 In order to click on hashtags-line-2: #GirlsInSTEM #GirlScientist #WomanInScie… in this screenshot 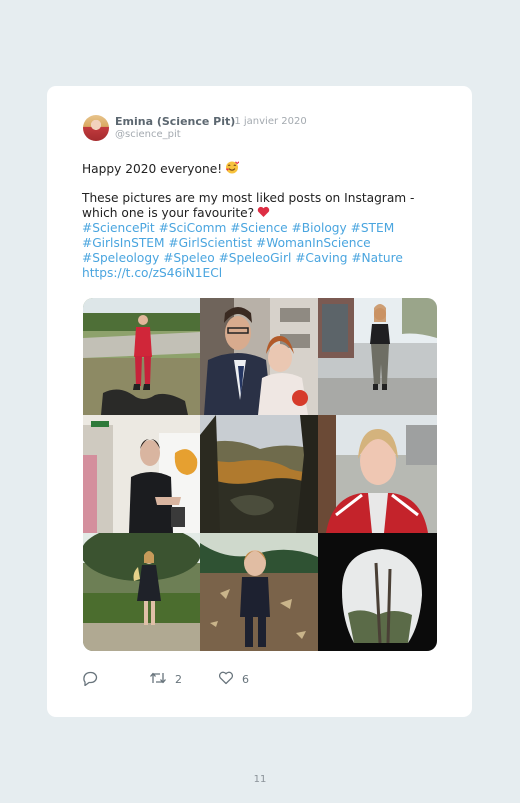, I will do `click(226, 243)`.